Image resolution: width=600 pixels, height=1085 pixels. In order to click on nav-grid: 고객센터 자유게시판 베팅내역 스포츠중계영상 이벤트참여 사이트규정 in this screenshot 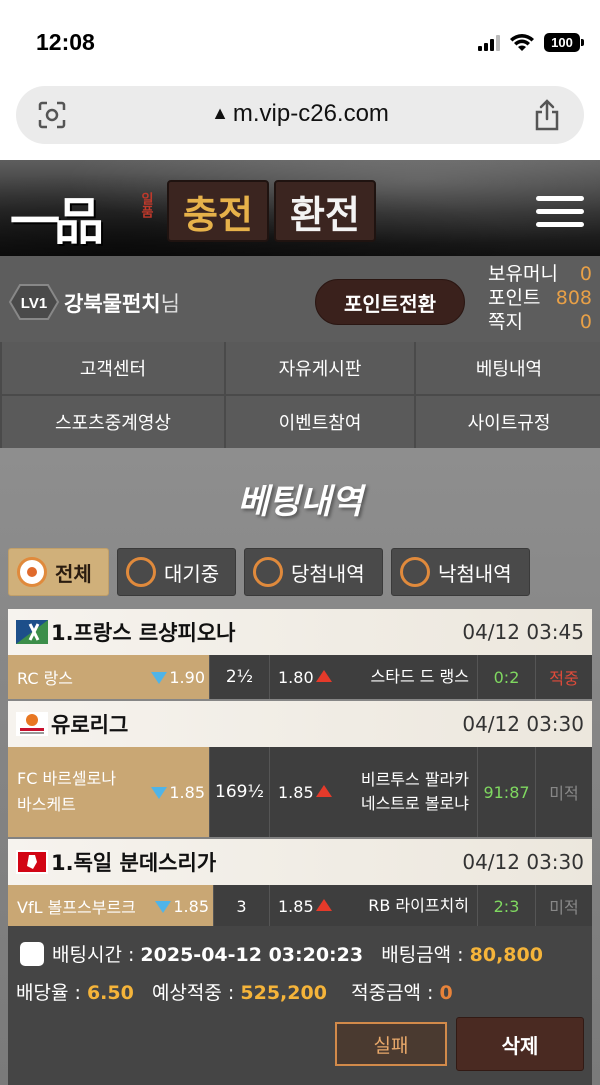, I will do `click(300, 395)`.